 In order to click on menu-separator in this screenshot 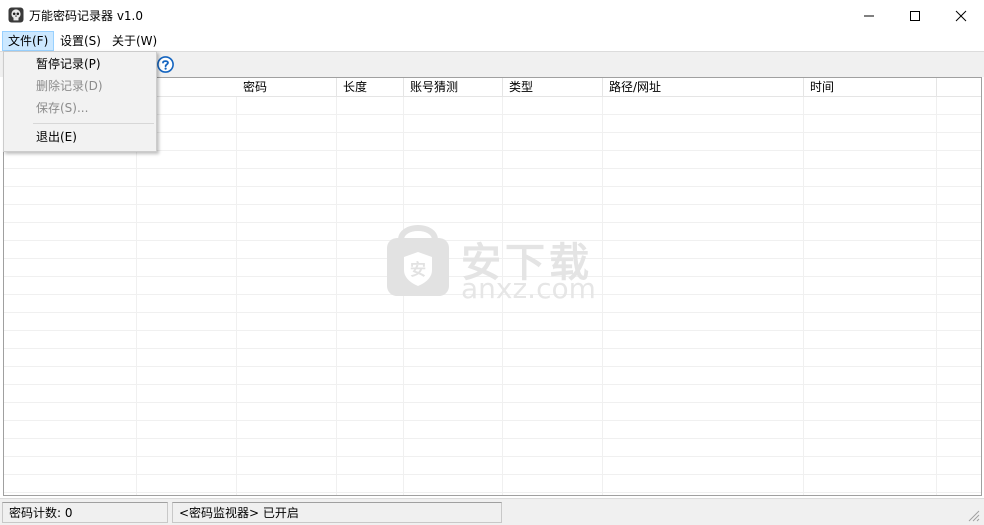, I will do `click(93, 123)`.